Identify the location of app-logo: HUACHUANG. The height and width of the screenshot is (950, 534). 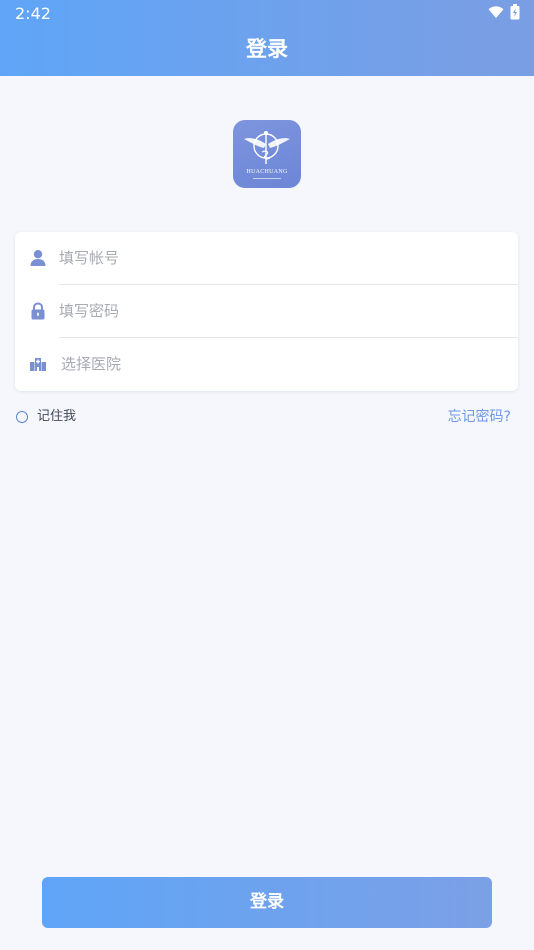
(267, 154).